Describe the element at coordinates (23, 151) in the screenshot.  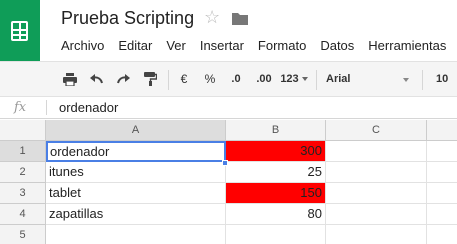
I see `row-header: 1` at that location.